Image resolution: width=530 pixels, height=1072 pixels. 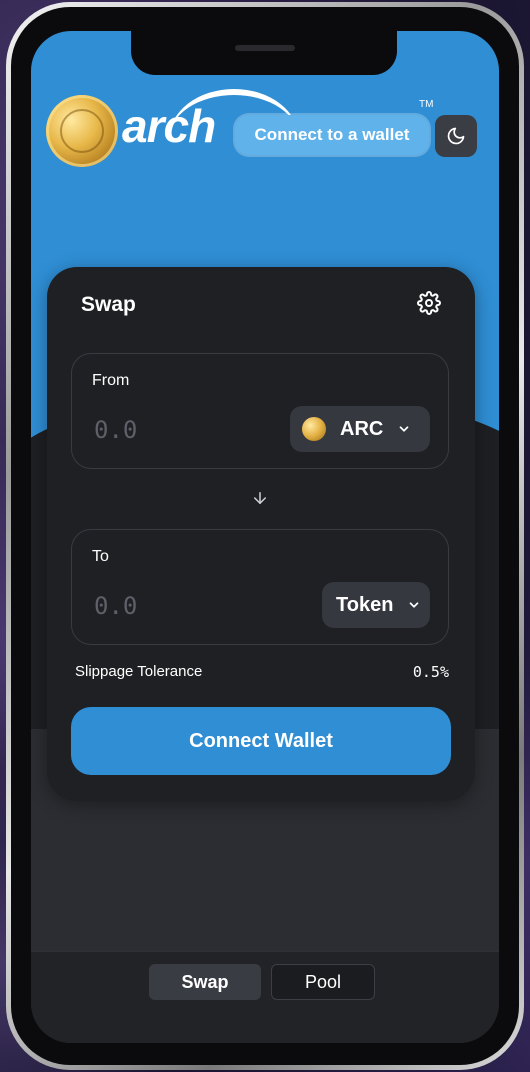 I want to click on gear-icon, so click(x=429, y=303).